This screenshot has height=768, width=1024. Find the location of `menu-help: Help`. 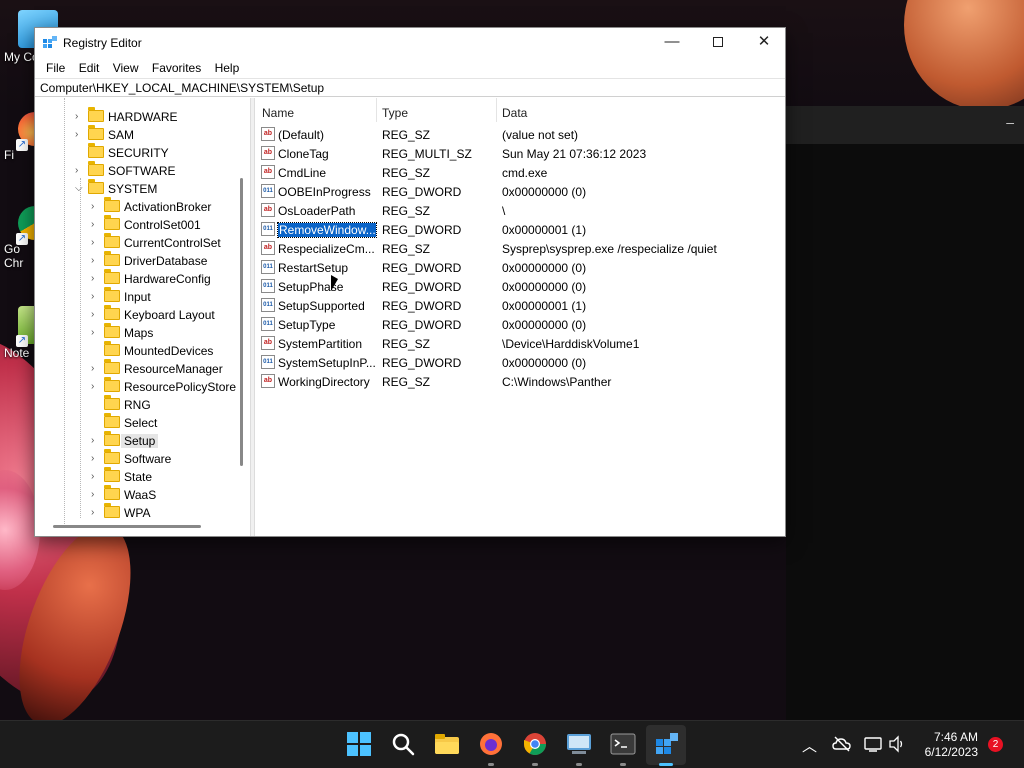

menu-help: Help is located at coordinates (227, 68).